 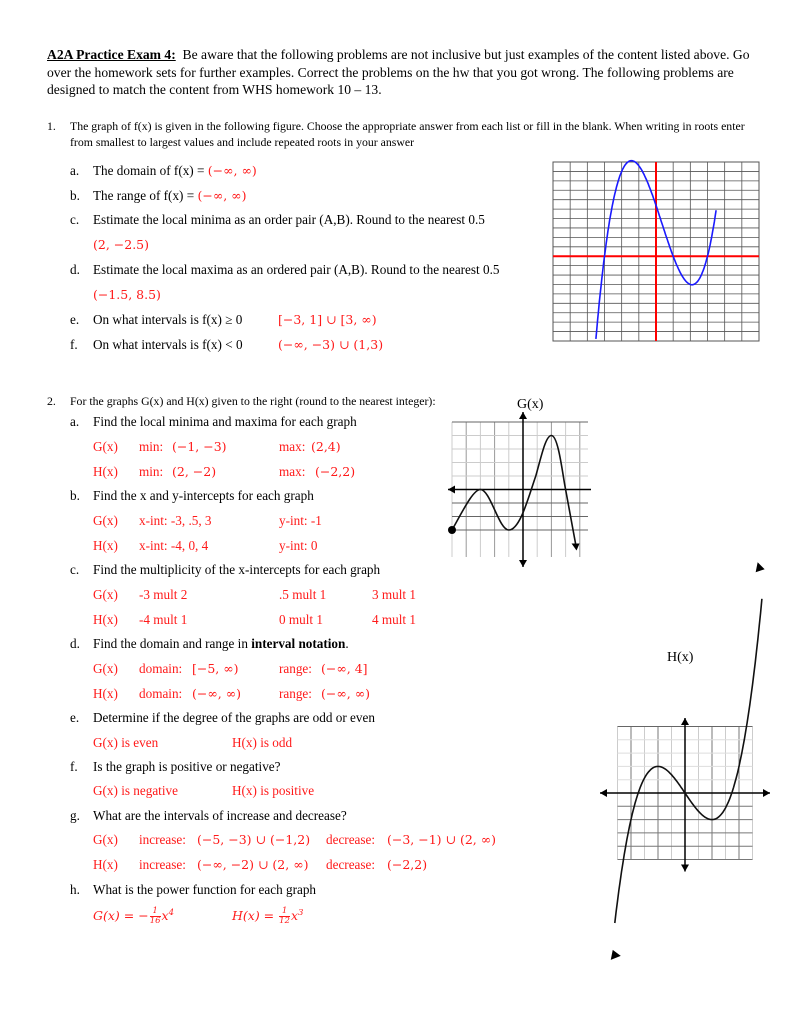 I want to click on item-question: On what intervals is f(x) ≥ 0, so click(x=168, y=319).